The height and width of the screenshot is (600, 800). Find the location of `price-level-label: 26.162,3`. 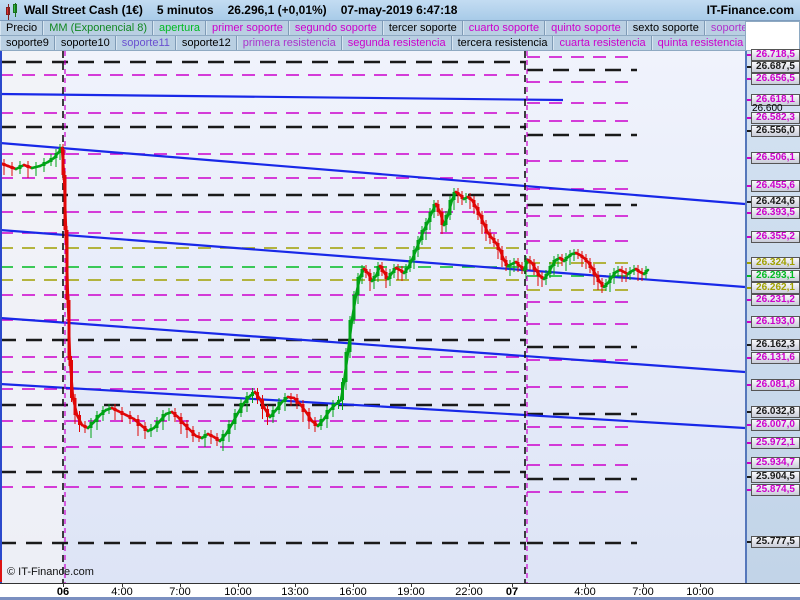

price-level-label: 26.162,3 is located at coordinates (775, 345).